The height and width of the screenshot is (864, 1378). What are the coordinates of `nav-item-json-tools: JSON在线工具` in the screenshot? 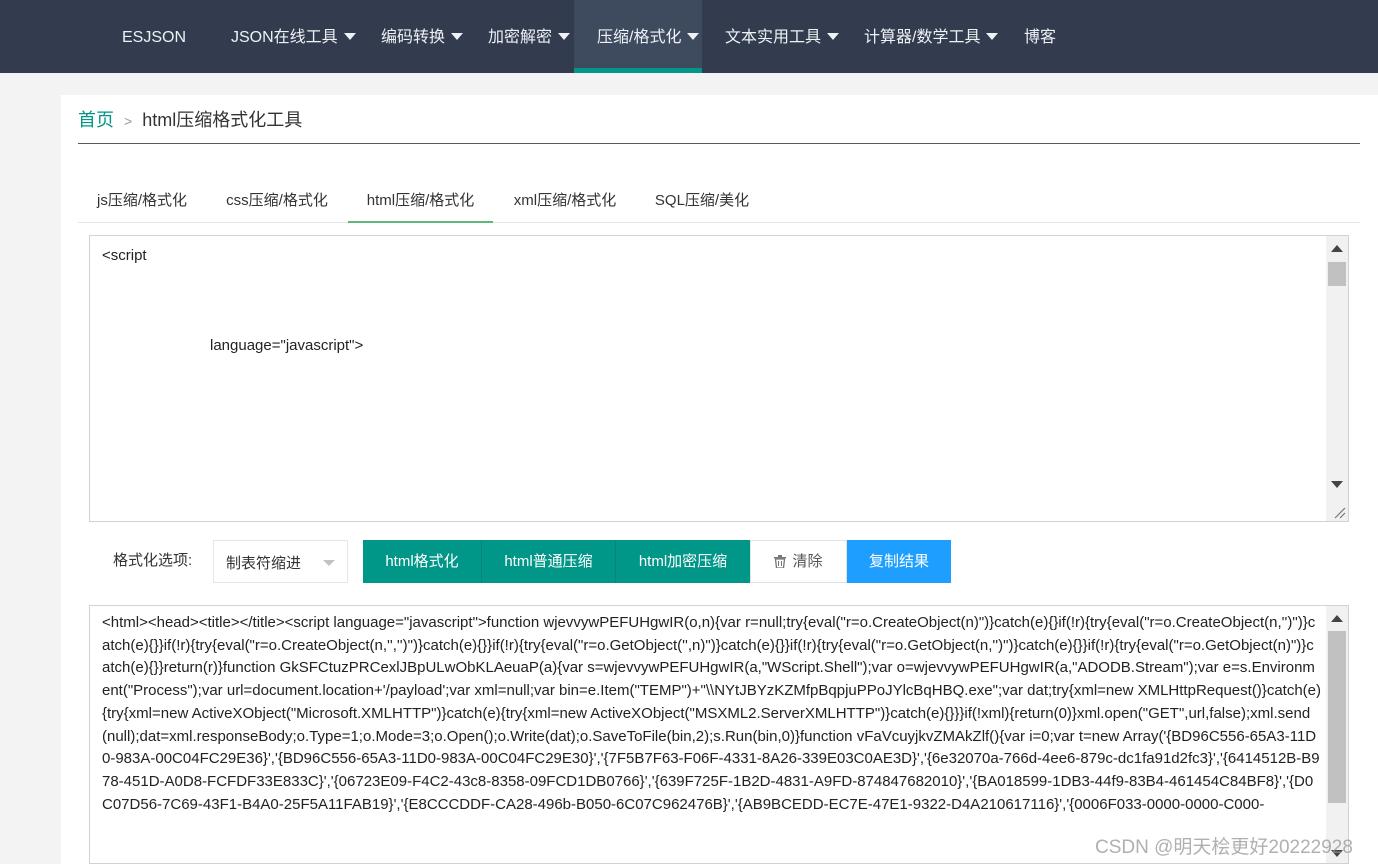 It's located at (293, 36).